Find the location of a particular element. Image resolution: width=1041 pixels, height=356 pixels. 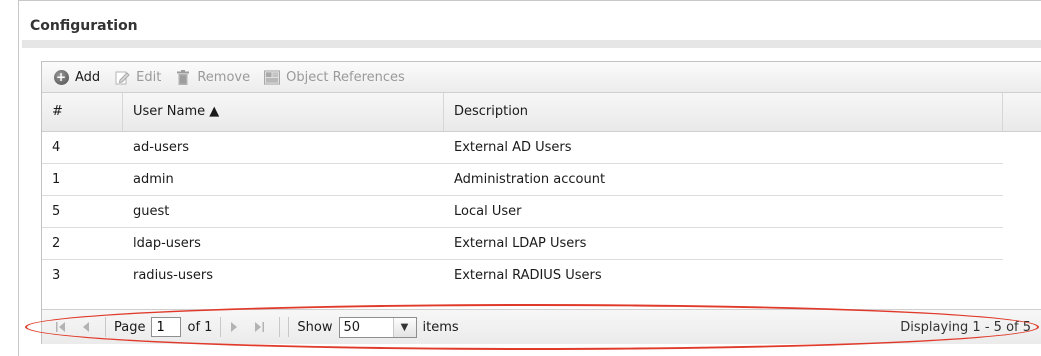

items-per-page-select: 50 ▼ is located at coordinates (377, 327).